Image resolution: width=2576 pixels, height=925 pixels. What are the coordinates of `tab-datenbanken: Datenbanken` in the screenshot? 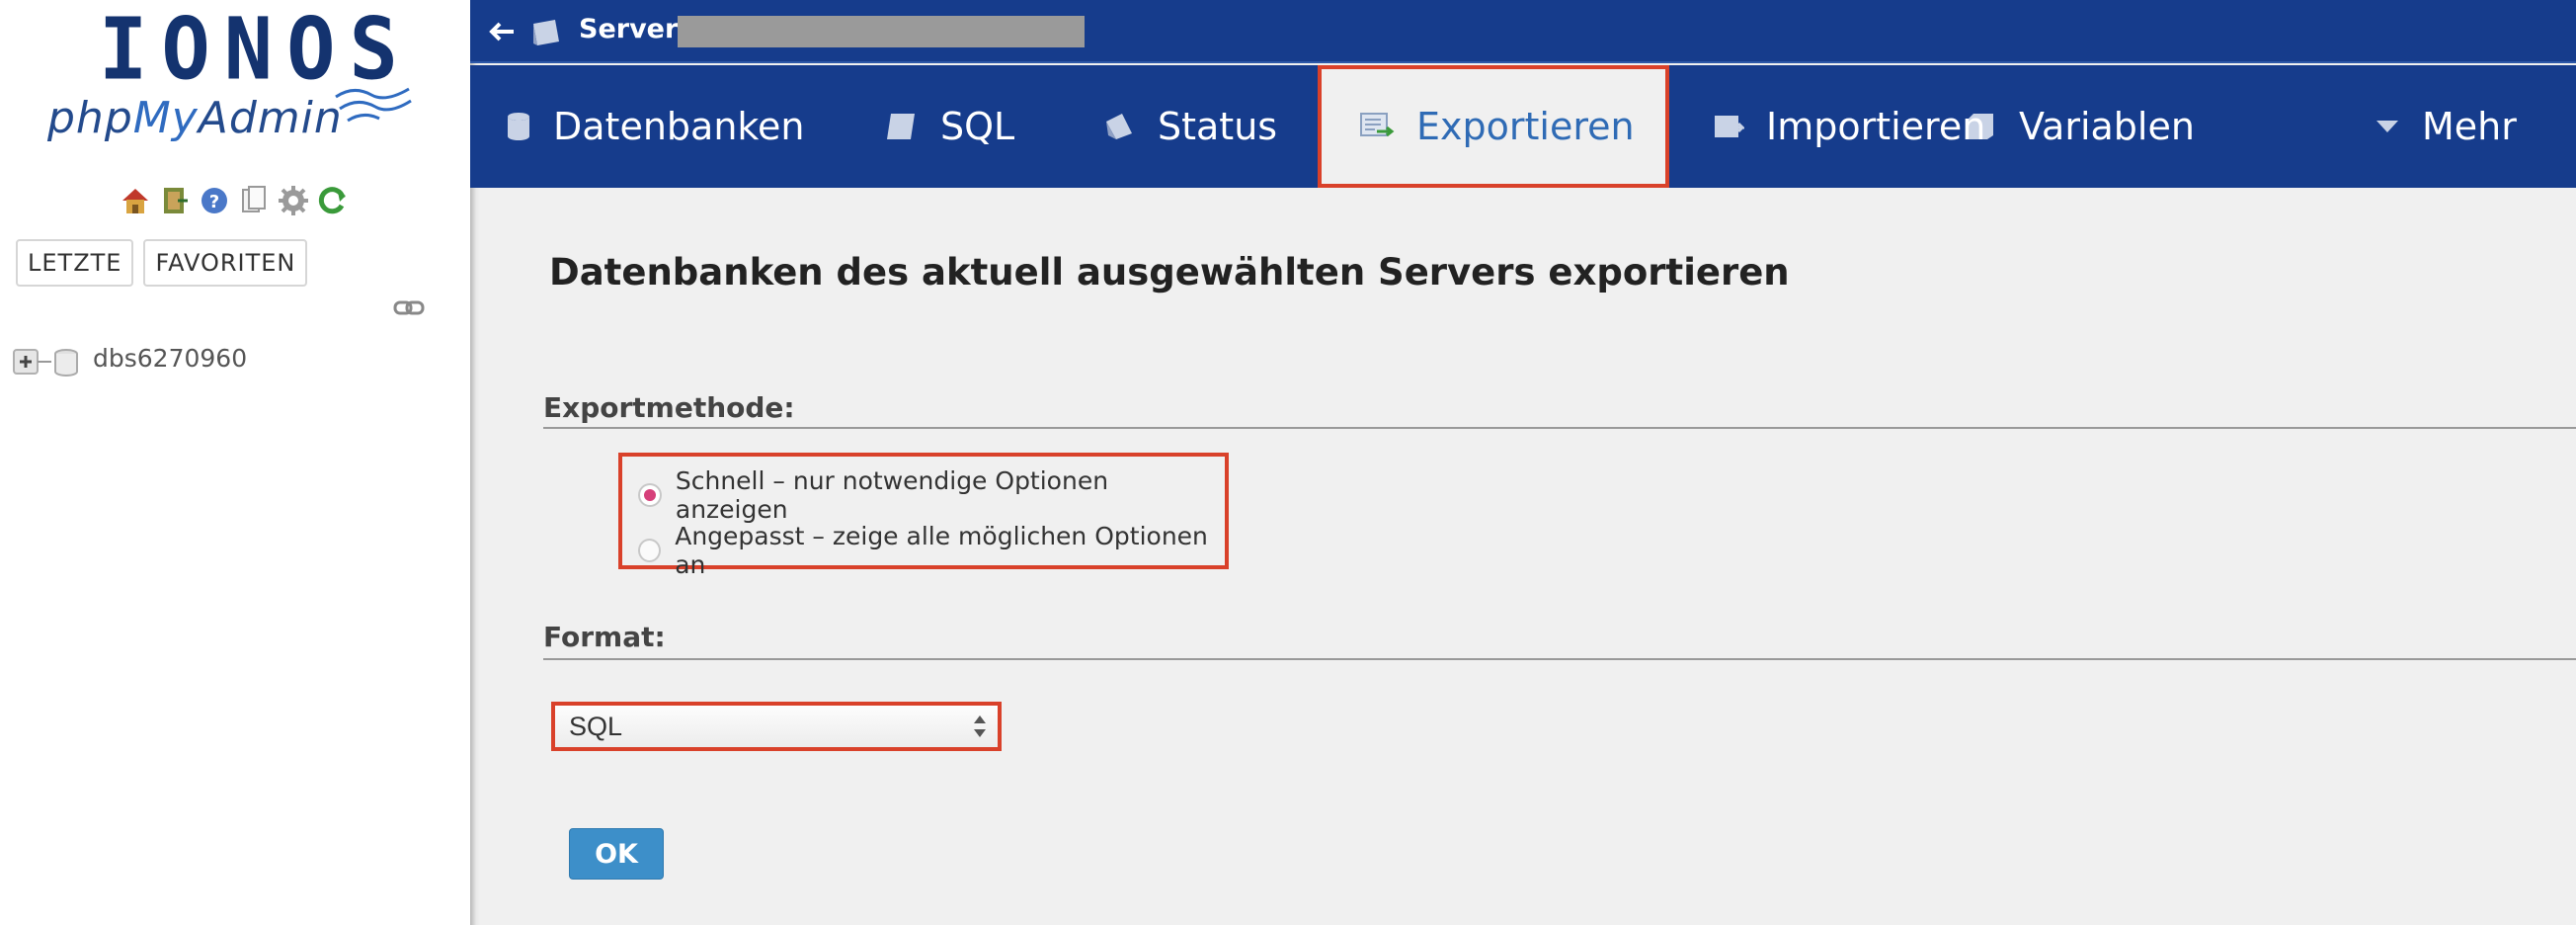 It's located at (655, 127).